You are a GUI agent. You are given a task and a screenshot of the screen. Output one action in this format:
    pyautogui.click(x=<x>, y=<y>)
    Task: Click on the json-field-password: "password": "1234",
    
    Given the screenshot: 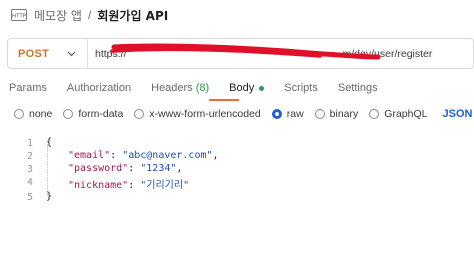 What is the action you would take?
    pyautogui.click(x=125, y=168)
    